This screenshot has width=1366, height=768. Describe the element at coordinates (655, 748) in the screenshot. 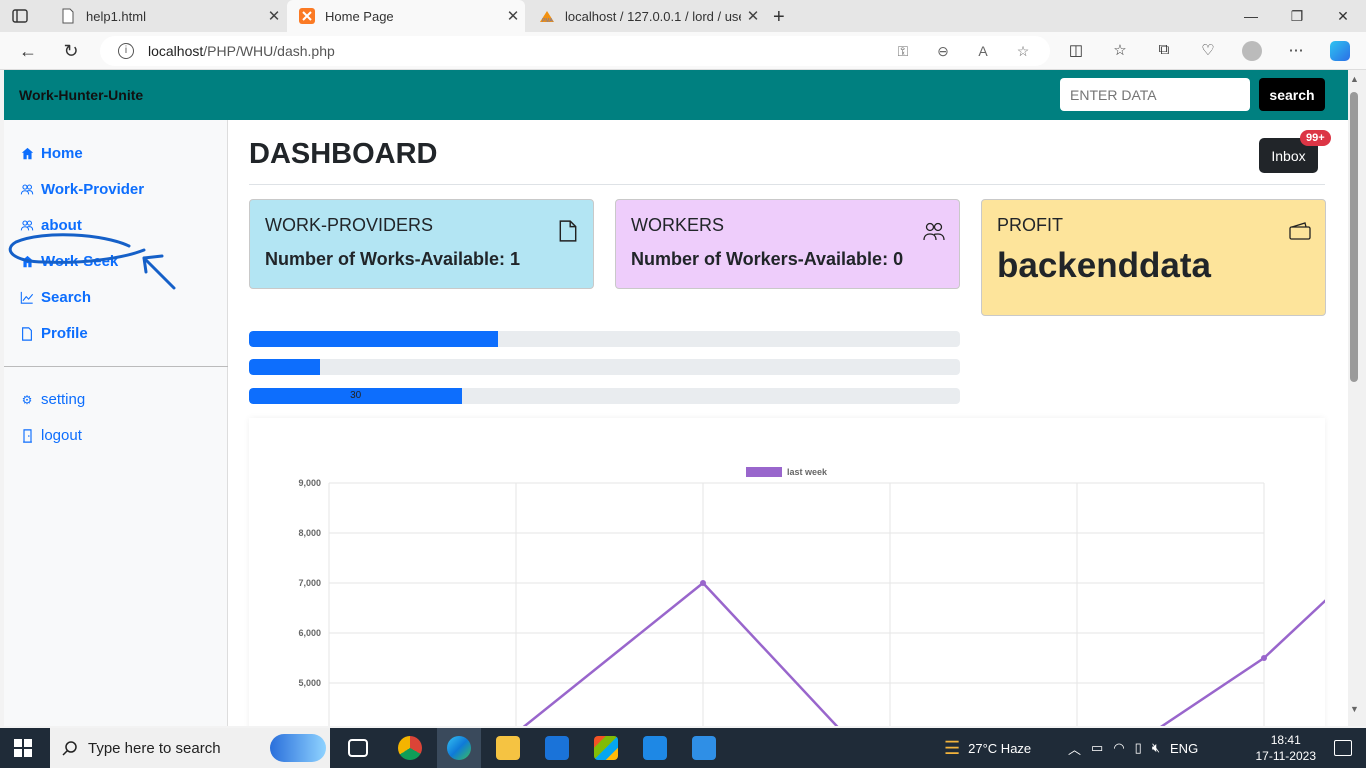

I see `vscode-icon` at that location.